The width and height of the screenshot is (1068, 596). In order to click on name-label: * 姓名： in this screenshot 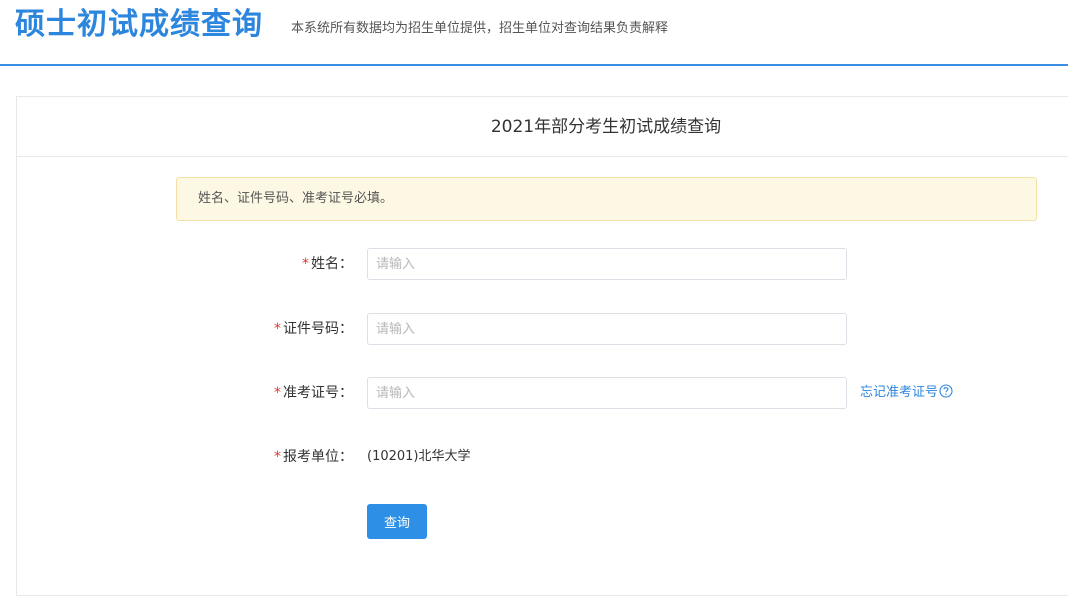, I will do `click(285, 264)`.